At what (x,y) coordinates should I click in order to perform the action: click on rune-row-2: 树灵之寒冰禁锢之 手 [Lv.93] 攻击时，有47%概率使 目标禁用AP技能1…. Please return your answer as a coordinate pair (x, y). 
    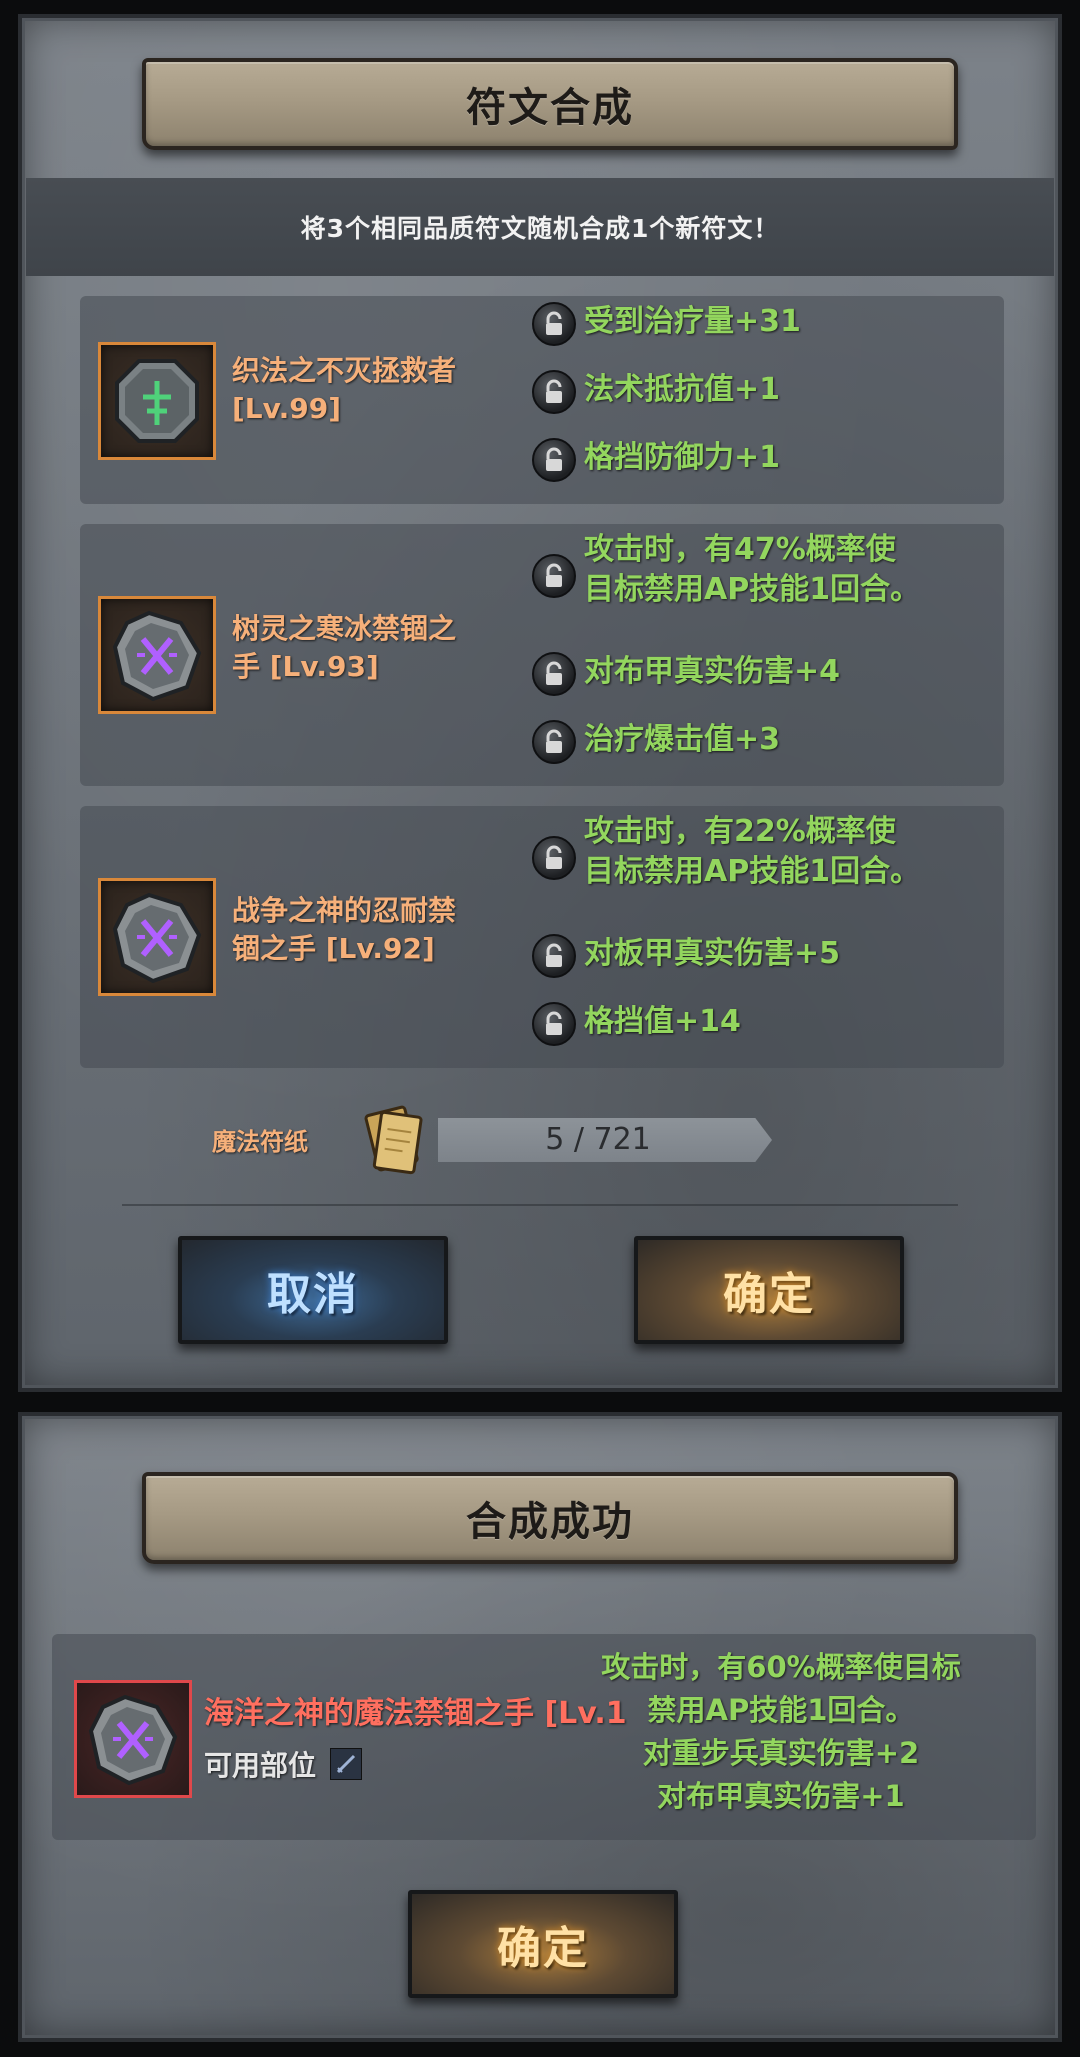
    Looking at the image, I should click on (542, 655).